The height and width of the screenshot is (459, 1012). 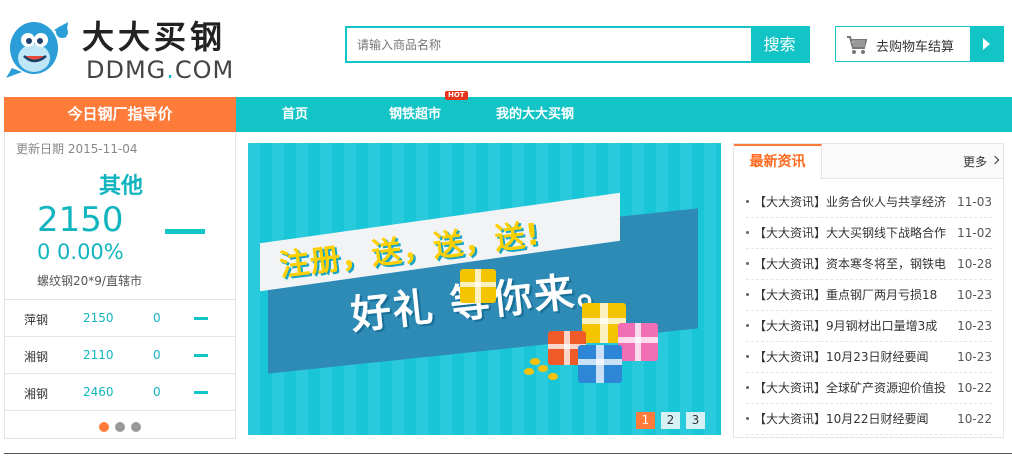 I want to click on news-item: 【大大资讯】9月钢材出口量增3成 10-23, so click(x=869, y=326).